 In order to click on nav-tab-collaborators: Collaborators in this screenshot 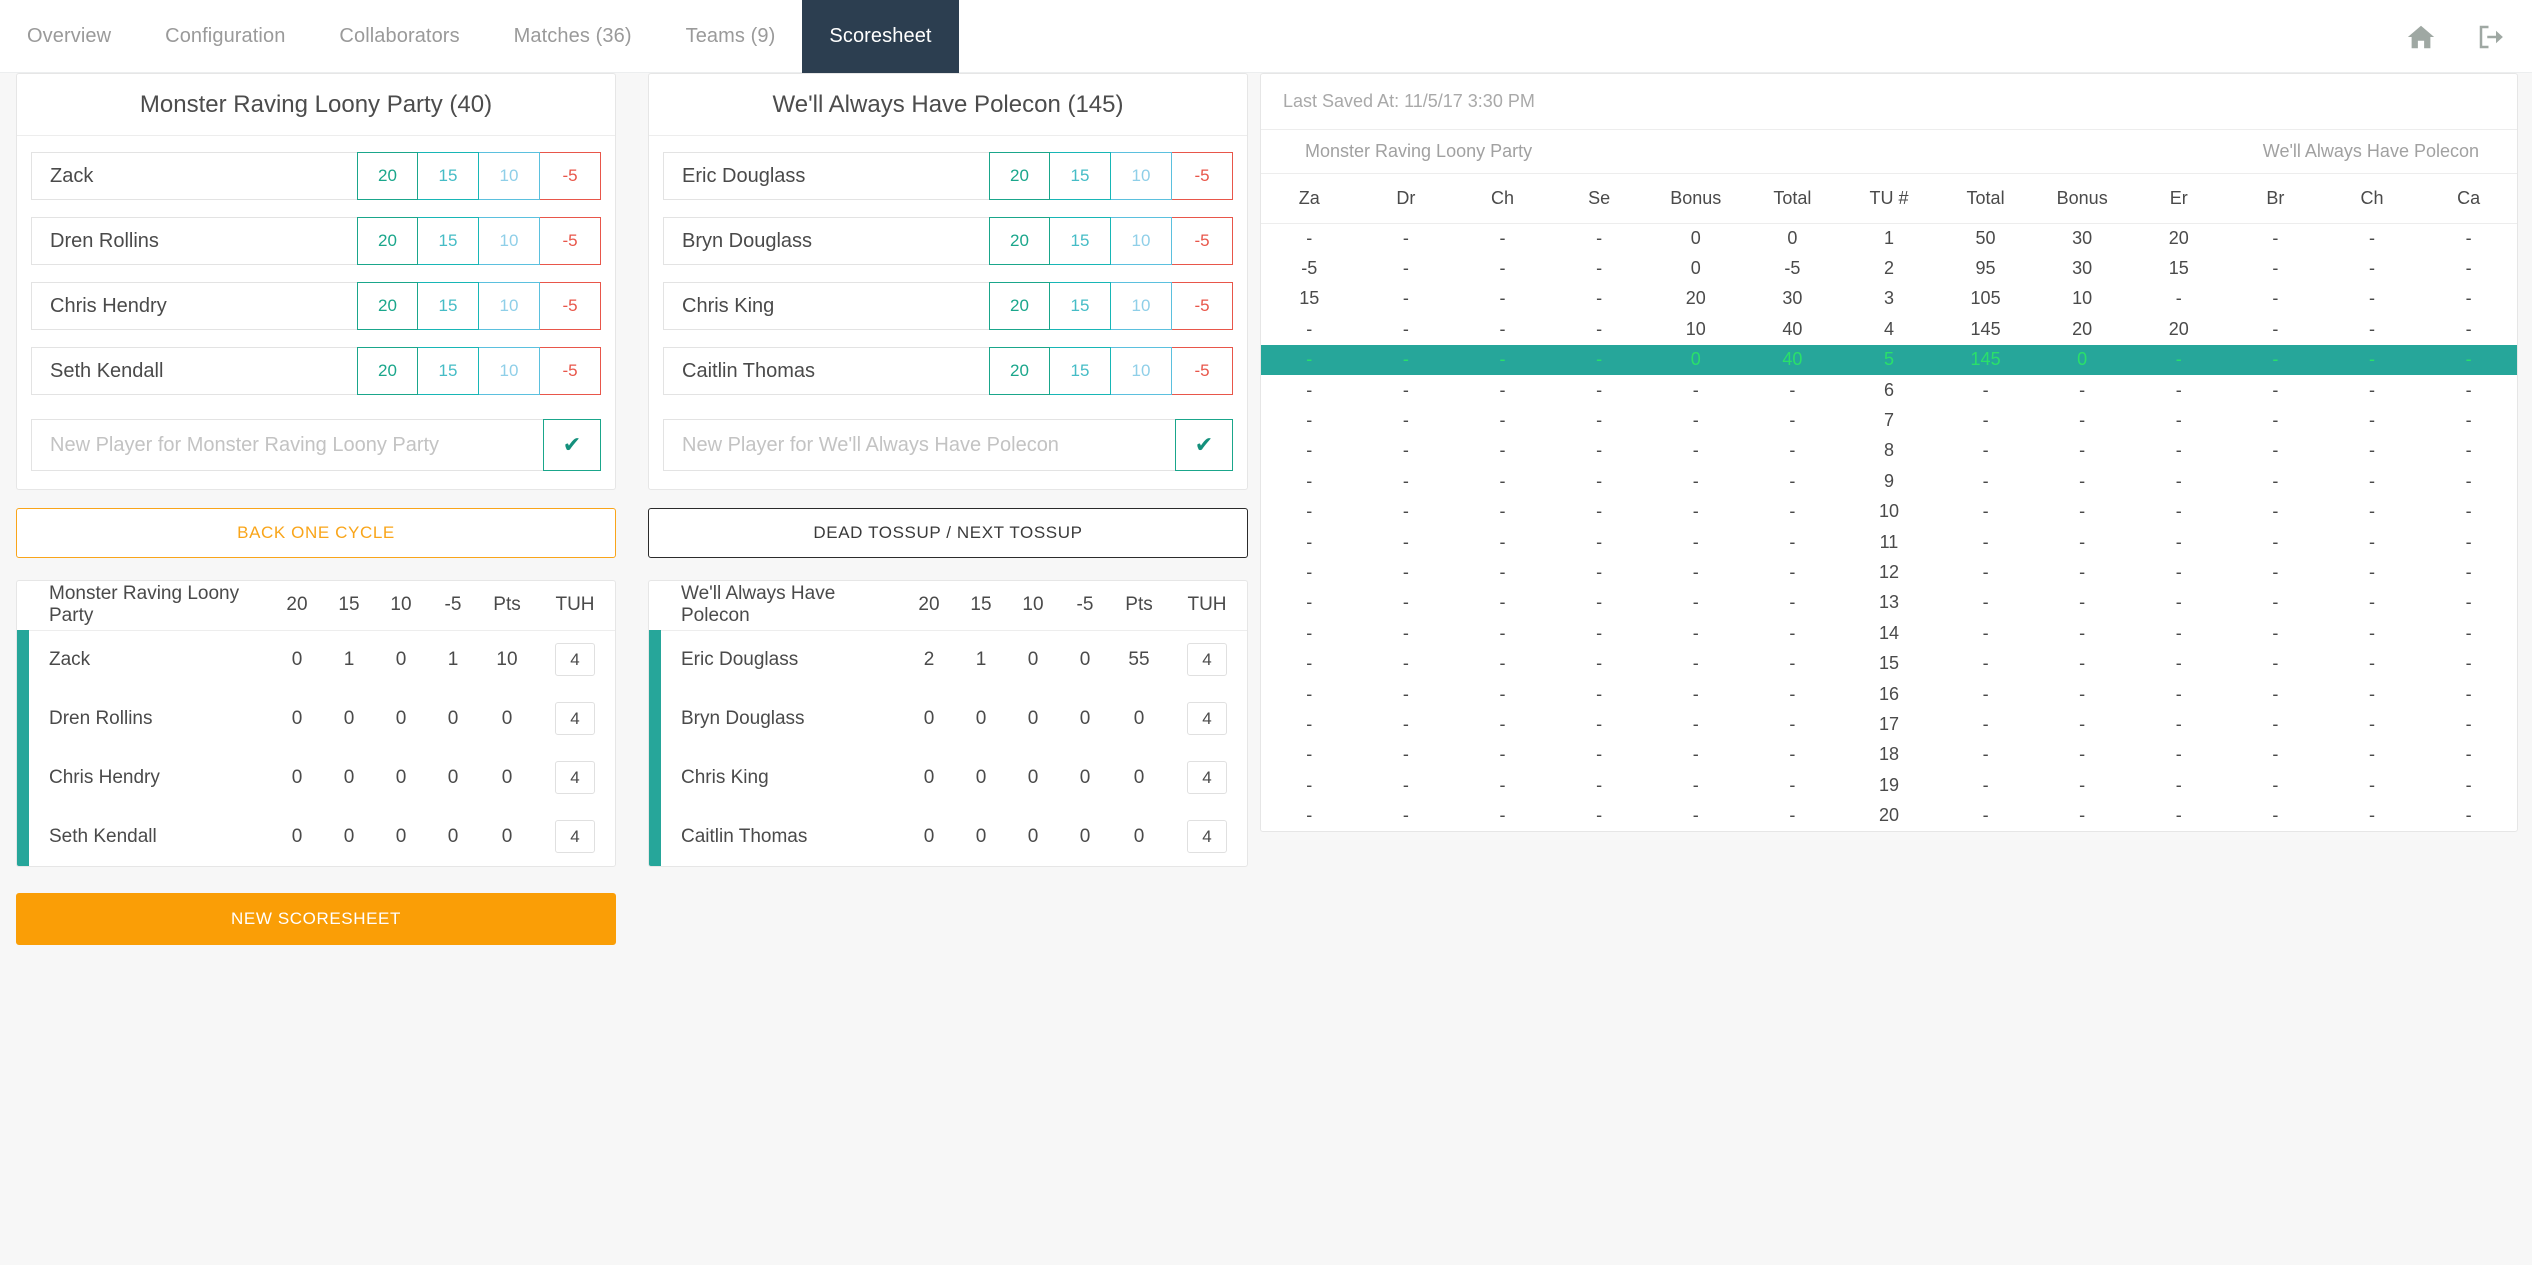, I will do `click(399, 36)`.